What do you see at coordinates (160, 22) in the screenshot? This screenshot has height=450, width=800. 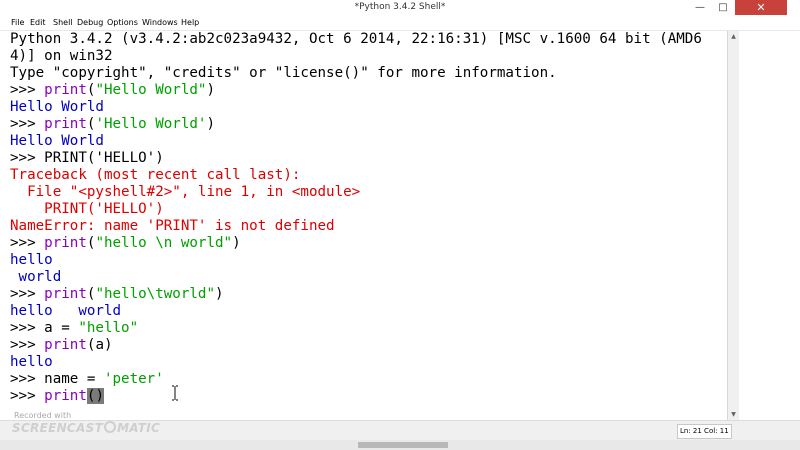 I see `menu-windows: Windows` at bounding box center [160, 22].